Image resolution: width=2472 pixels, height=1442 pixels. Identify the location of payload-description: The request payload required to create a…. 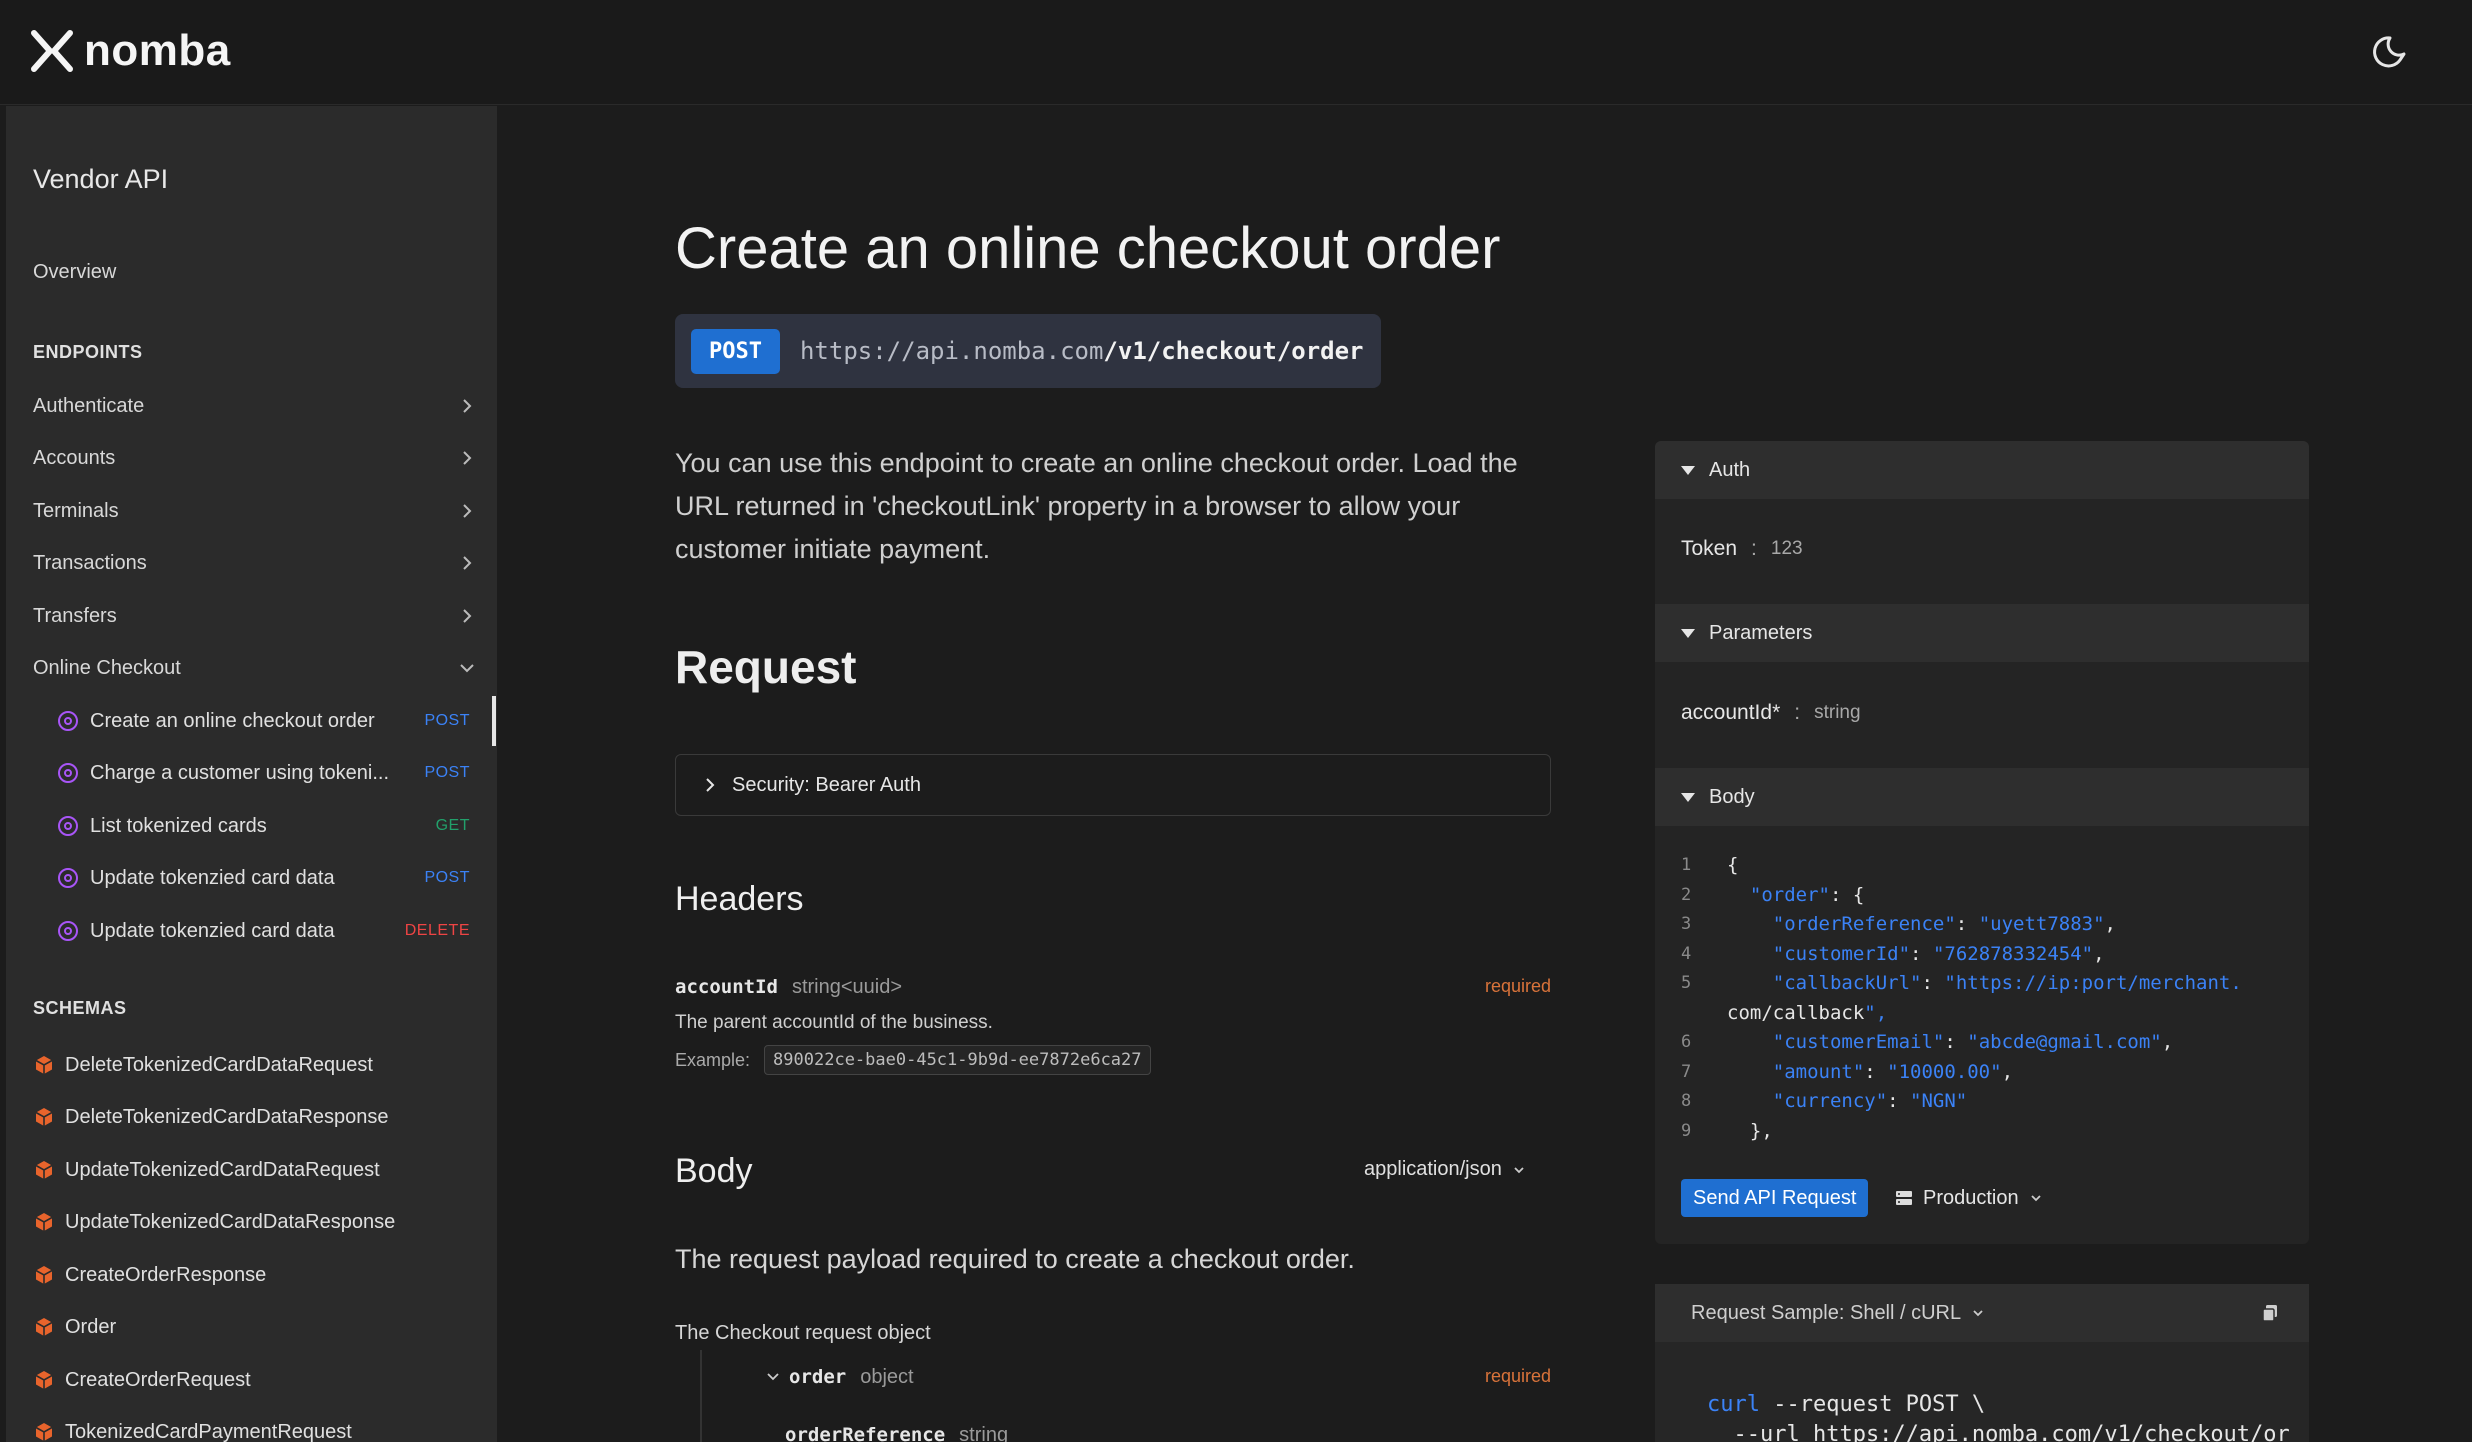
(1015, 1259).